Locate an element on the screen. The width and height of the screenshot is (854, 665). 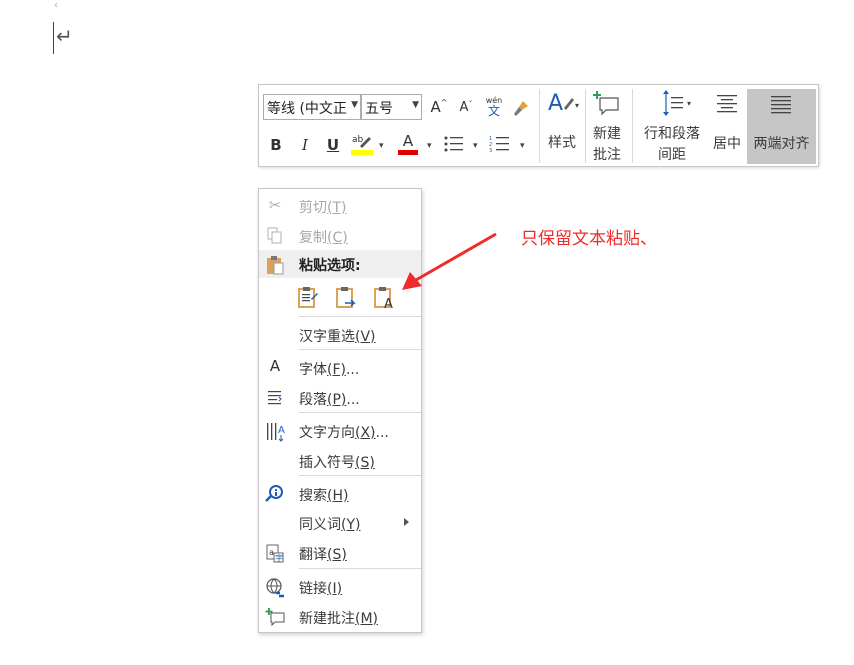
font-color-swatch is located at coordinates (408, 152).